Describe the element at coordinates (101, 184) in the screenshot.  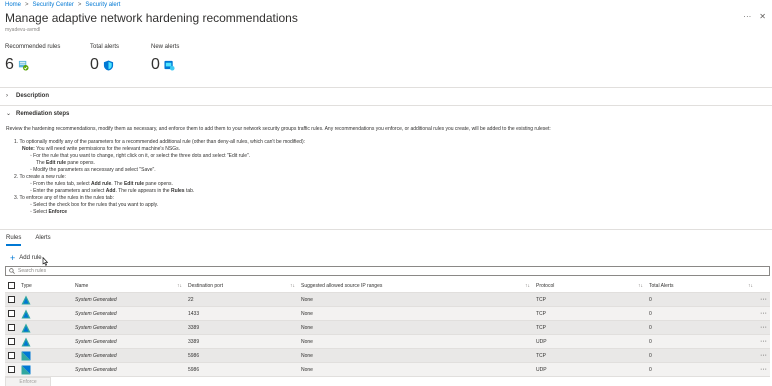
I see `step-bold: Add rule` at that location.